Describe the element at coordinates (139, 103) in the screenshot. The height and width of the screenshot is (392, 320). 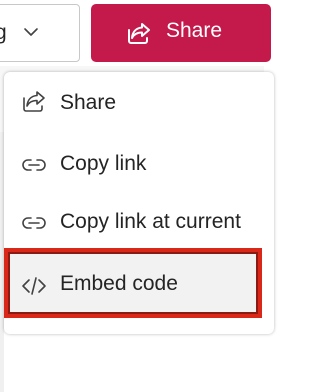
I see `menu-item-share: Share` at that location.